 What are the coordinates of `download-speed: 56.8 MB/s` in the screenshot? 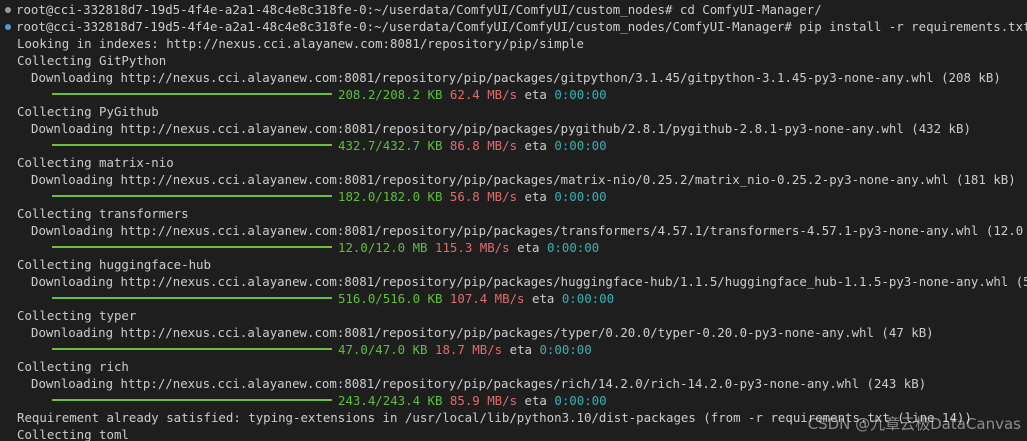 It's located at (483, 196).